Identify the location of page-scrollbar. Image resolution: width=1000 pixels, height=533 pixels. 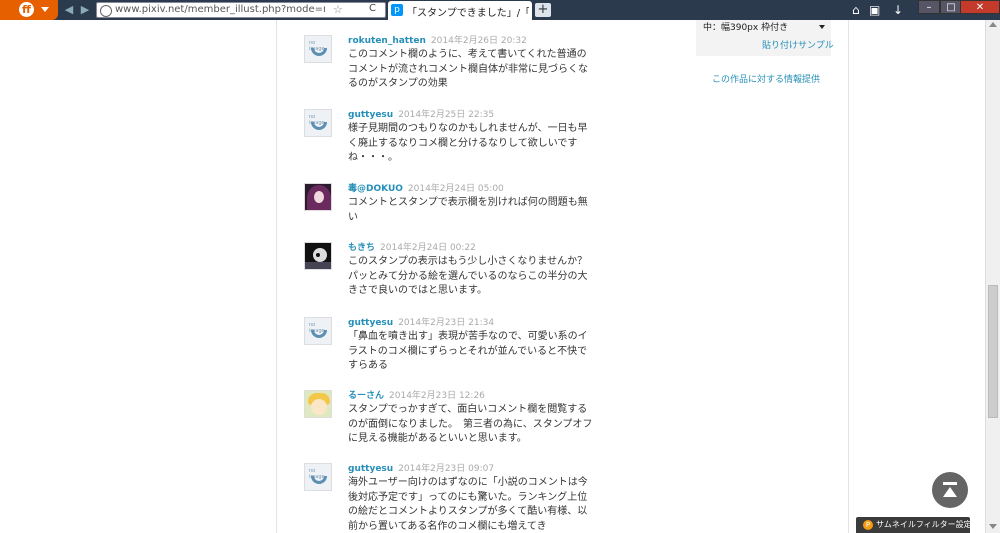
(992, 276).